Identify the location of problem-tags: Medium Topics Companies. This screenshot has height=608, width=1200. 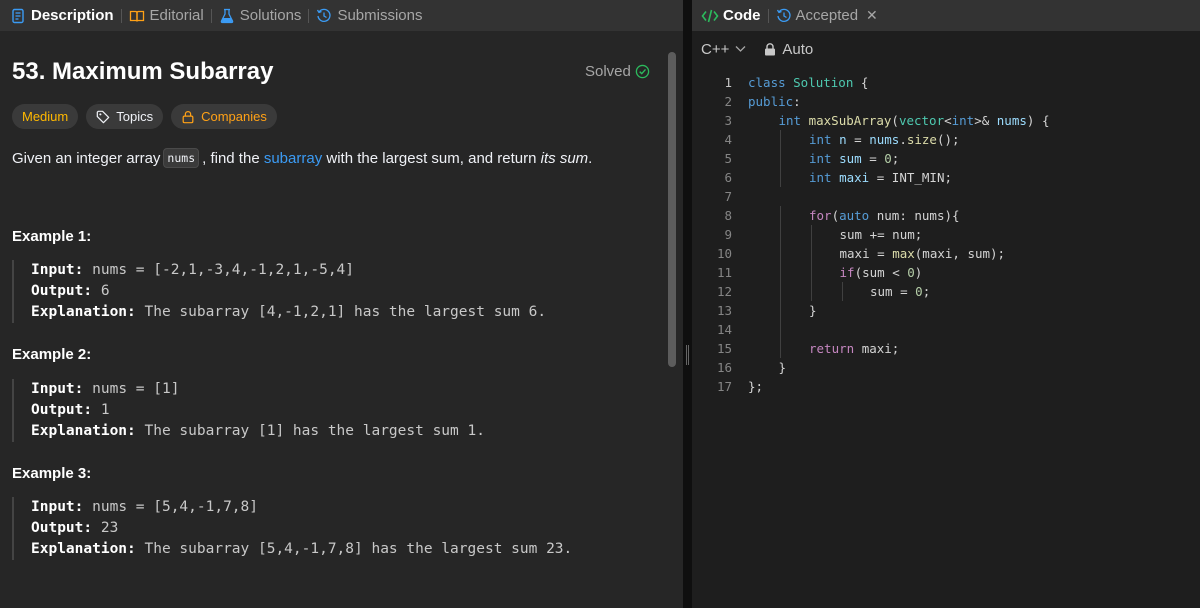
(148, 116).